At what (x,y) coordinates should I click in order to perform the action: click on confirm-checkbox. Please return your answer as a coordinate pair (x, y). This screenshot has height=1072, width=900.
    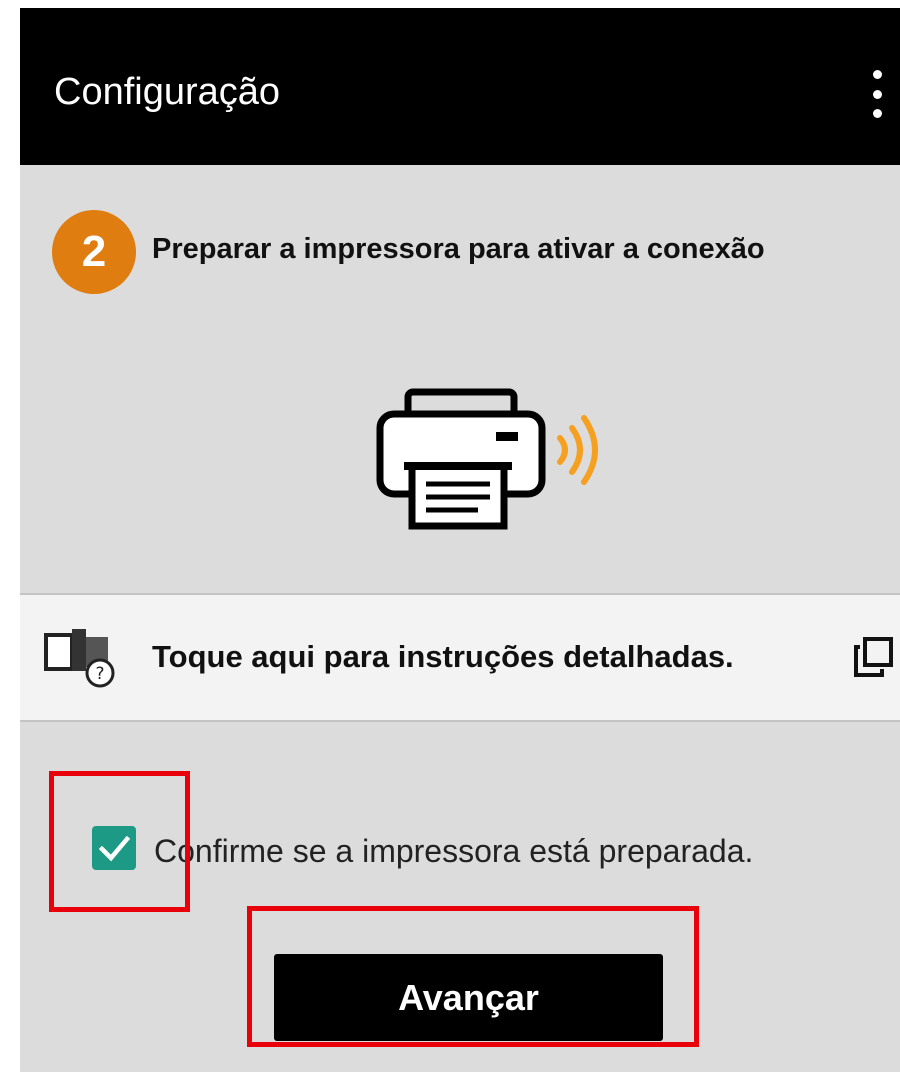
    Looking at the image, I should click on (114, 848).